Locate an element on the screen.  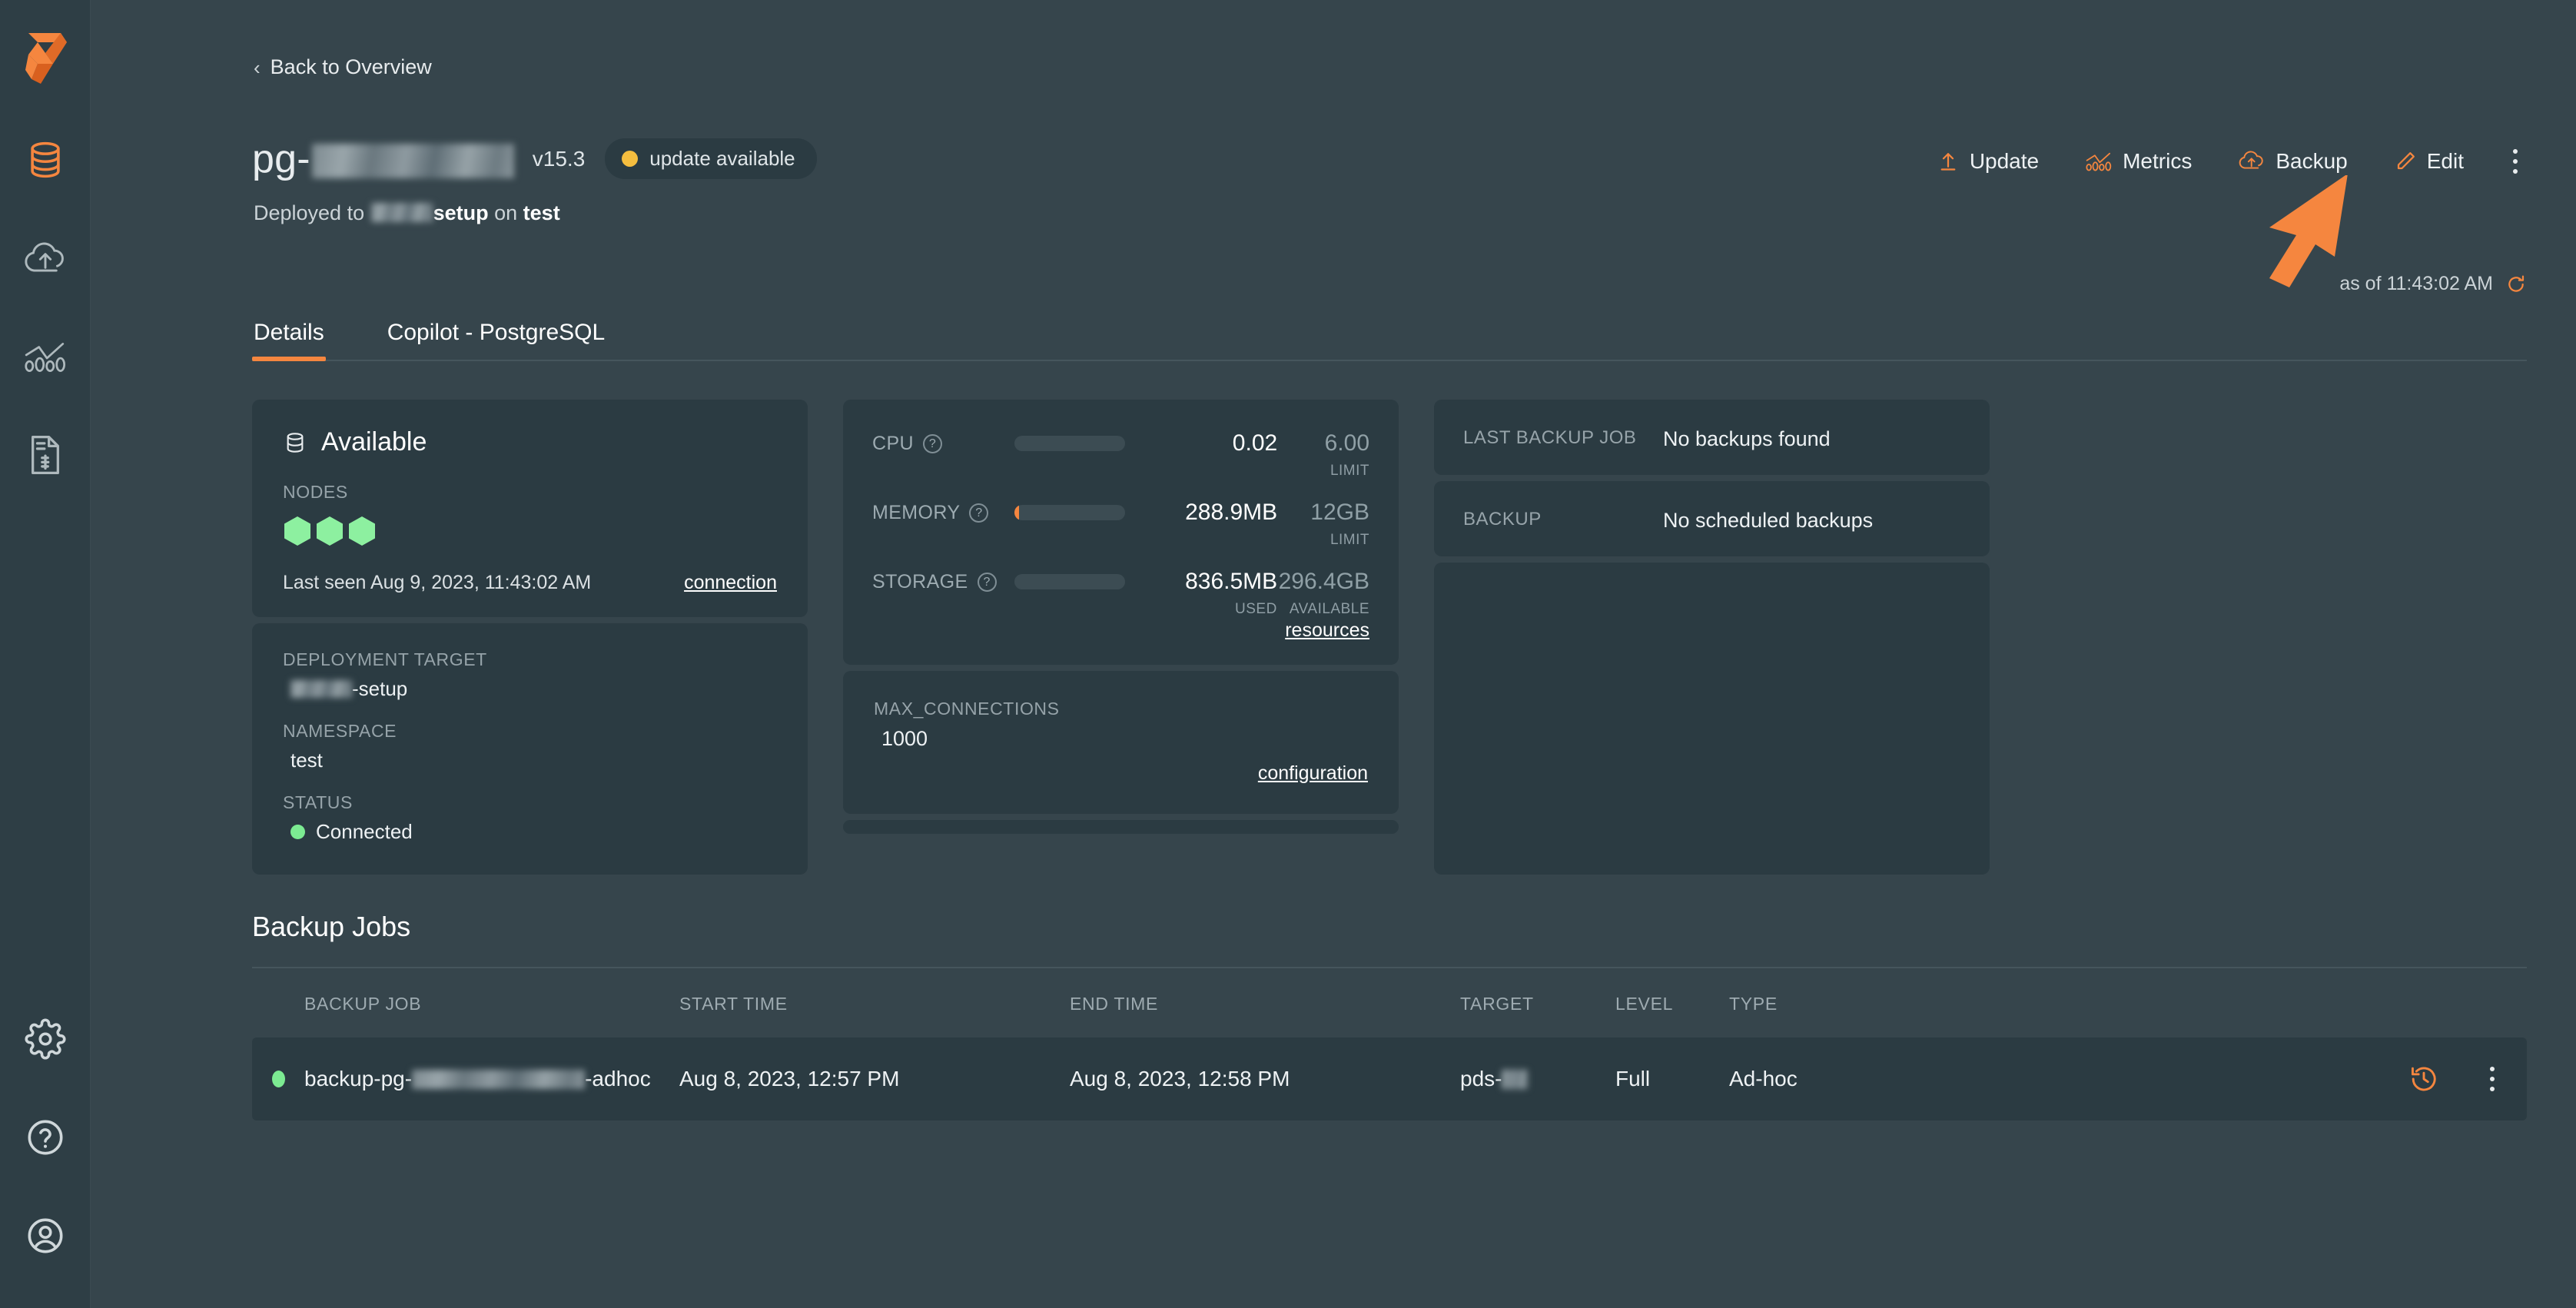
memory-label: MEMORY is located at coordinates (917, 512).